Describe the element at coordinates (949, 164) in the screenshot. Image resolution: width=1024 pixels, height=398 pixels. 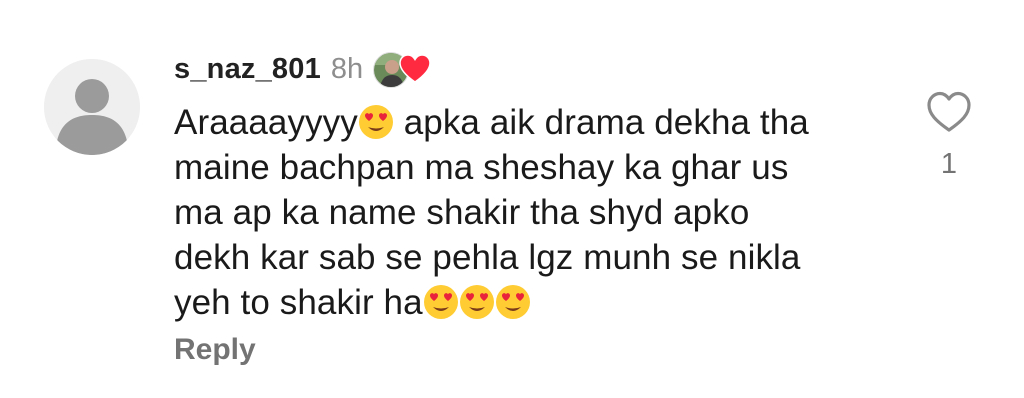
I see `like-count: 1` at that location.